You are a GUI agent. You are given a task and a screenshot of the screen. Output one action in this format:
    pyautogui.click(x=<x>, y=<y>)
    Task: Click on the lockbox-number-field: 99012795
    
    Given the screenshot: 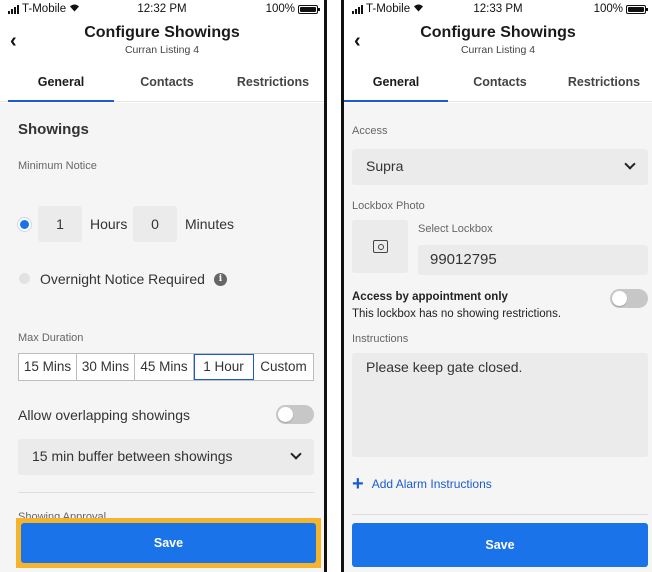 What is the action you would take?
    pyautogui.click(x=533, y=260)
    